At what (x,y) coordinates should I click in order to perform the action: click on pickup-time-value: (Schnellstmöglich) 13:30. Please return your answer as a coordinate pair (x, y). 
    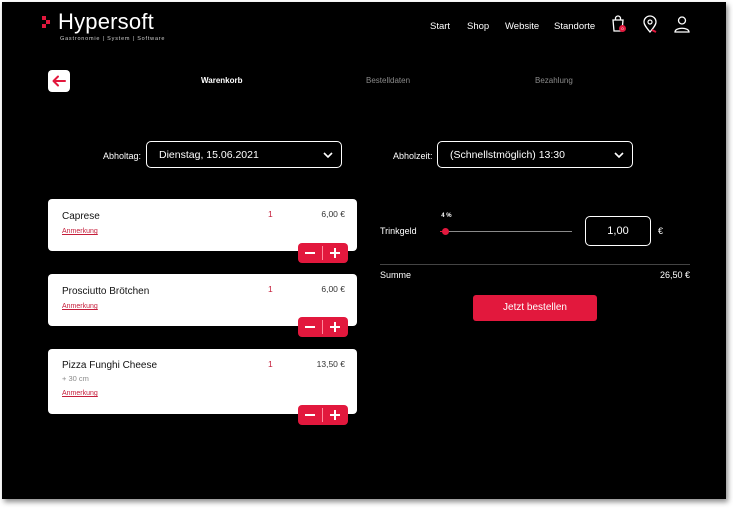
    Looking at the image, I should click on (507, 155).